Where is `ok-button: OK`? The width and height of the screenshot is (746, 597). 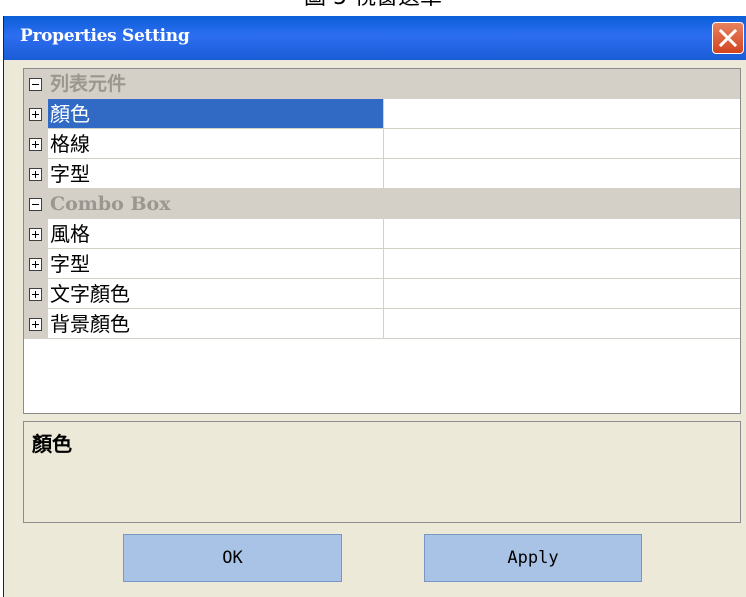
ok-button: OK is located at coordinates (232, 558).